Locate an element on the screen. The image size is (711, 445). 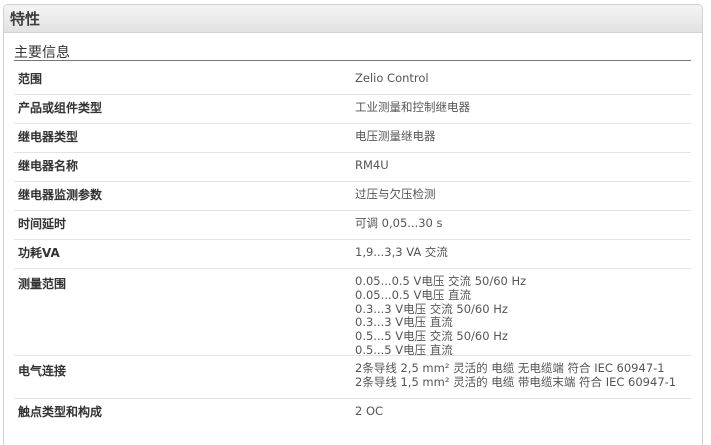
table-row-contact-type: 触点类型和构成 2 OC is located at coordinates (352, 419).